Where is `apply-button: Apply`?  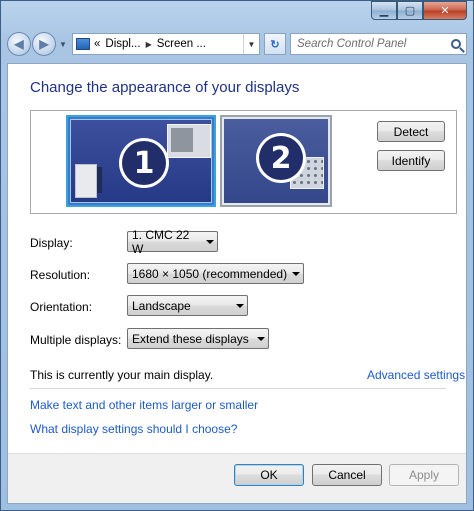
apply-button: Apply is located at coordinates (424, 475).